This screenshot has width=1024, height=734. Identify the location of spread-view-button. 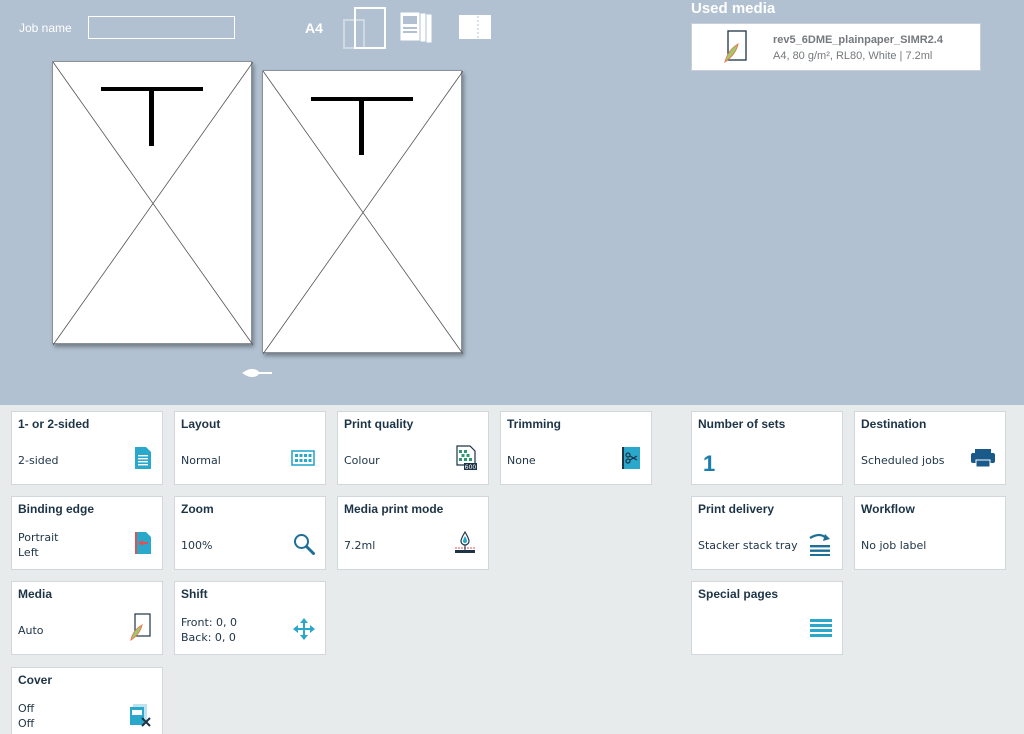
(475, 27).